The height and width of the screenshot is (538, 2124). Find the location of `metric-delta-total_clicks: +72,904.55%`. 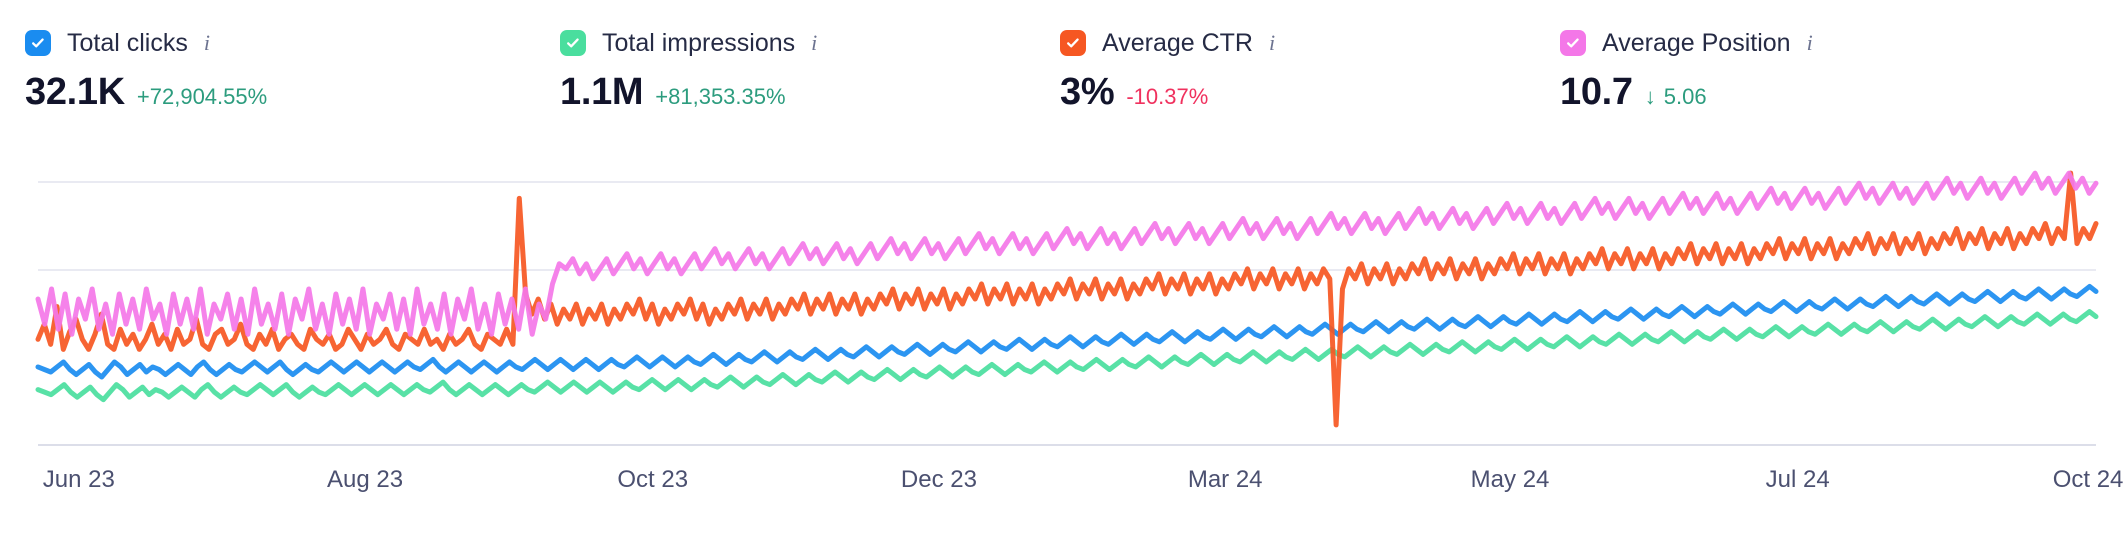

metric-delta-total_clicks: +72,904.55% is located at coordinates (202, 97).